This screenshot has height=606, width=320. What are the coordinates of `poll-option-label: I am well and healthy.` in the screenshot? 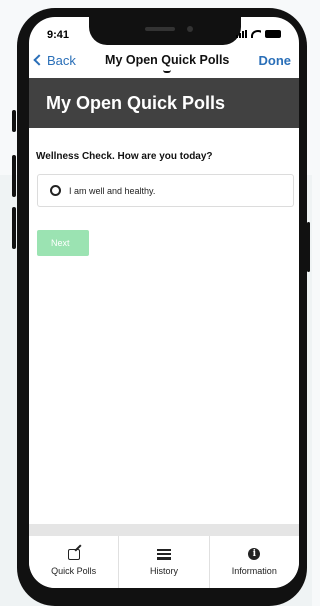 It's located at (112, 190).